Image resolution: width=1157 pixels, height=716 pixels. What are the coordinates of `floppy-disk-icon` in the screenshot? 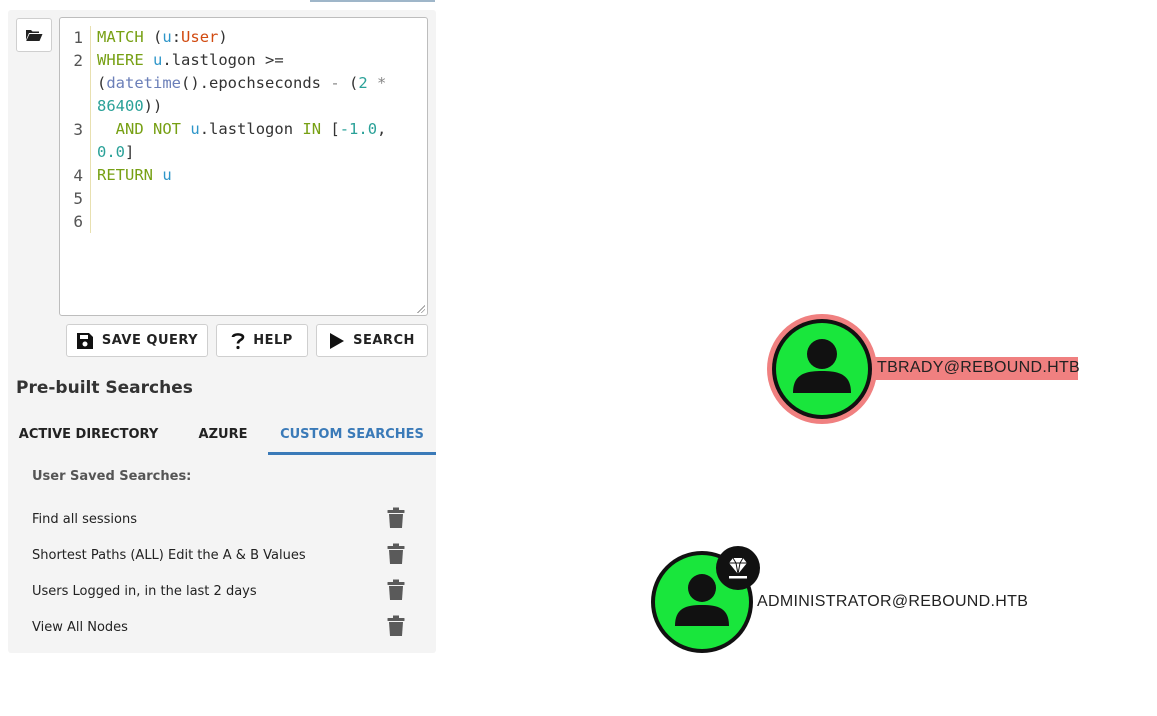 It's located at (84, 340).